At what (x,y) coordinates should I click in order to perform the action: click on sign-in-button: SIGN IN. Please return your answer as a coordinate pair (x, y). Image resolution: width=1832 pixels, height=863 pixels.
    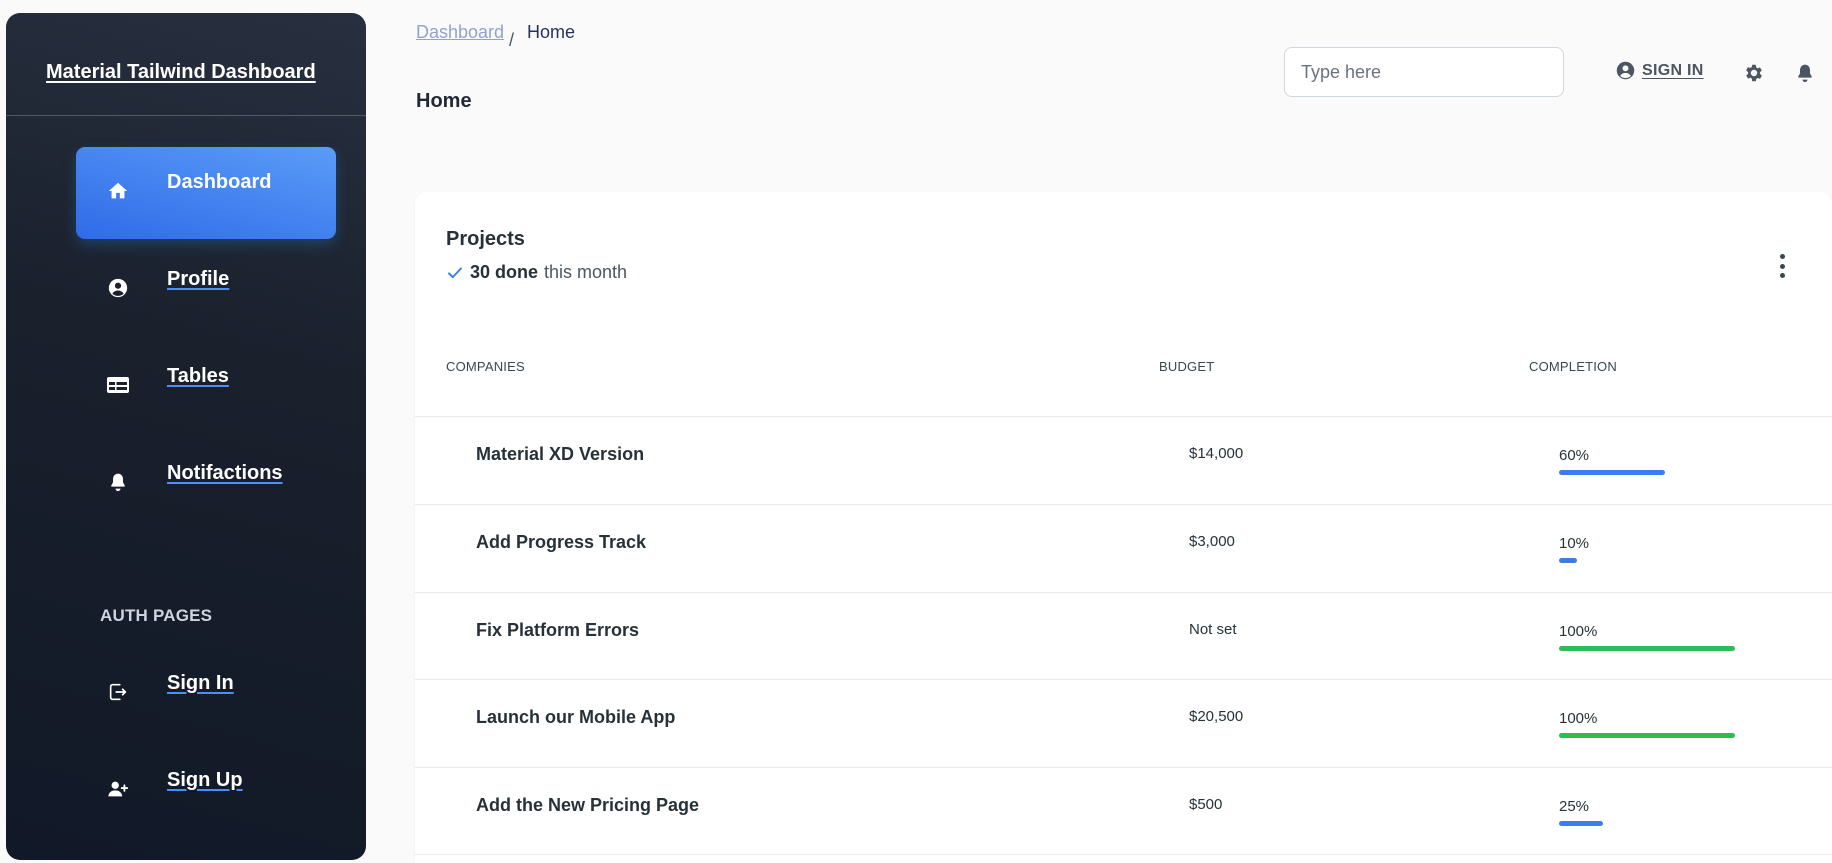
    Looking at the image, I should click on (1659, 70).